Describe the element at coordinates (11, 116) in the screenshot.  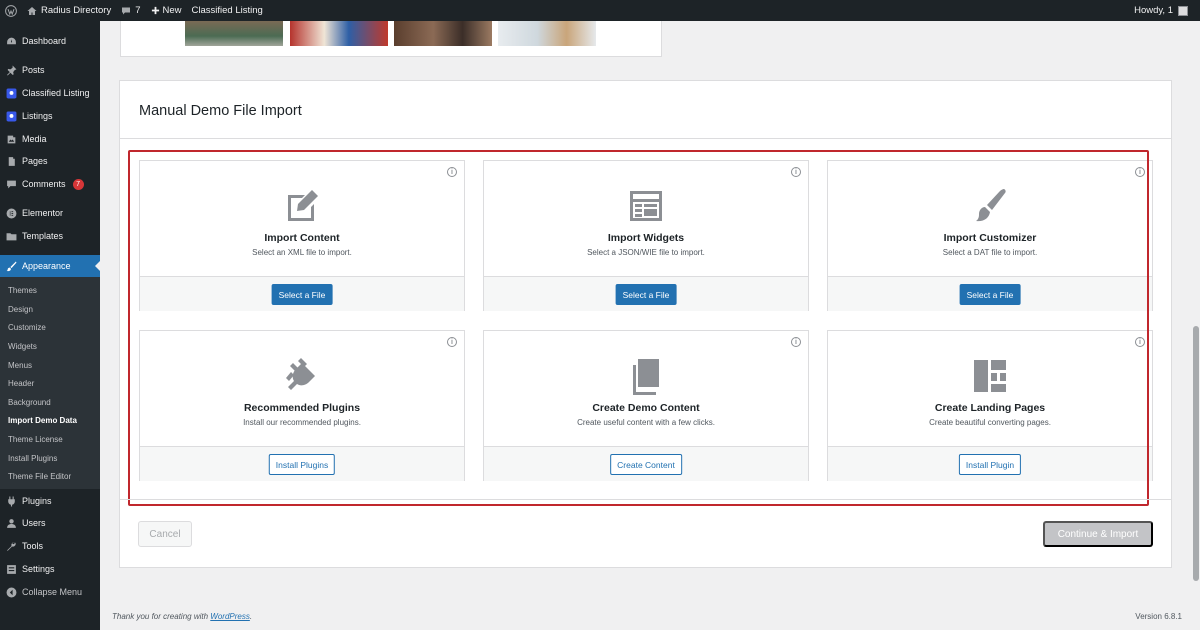
I see `listings-icon` at that location.